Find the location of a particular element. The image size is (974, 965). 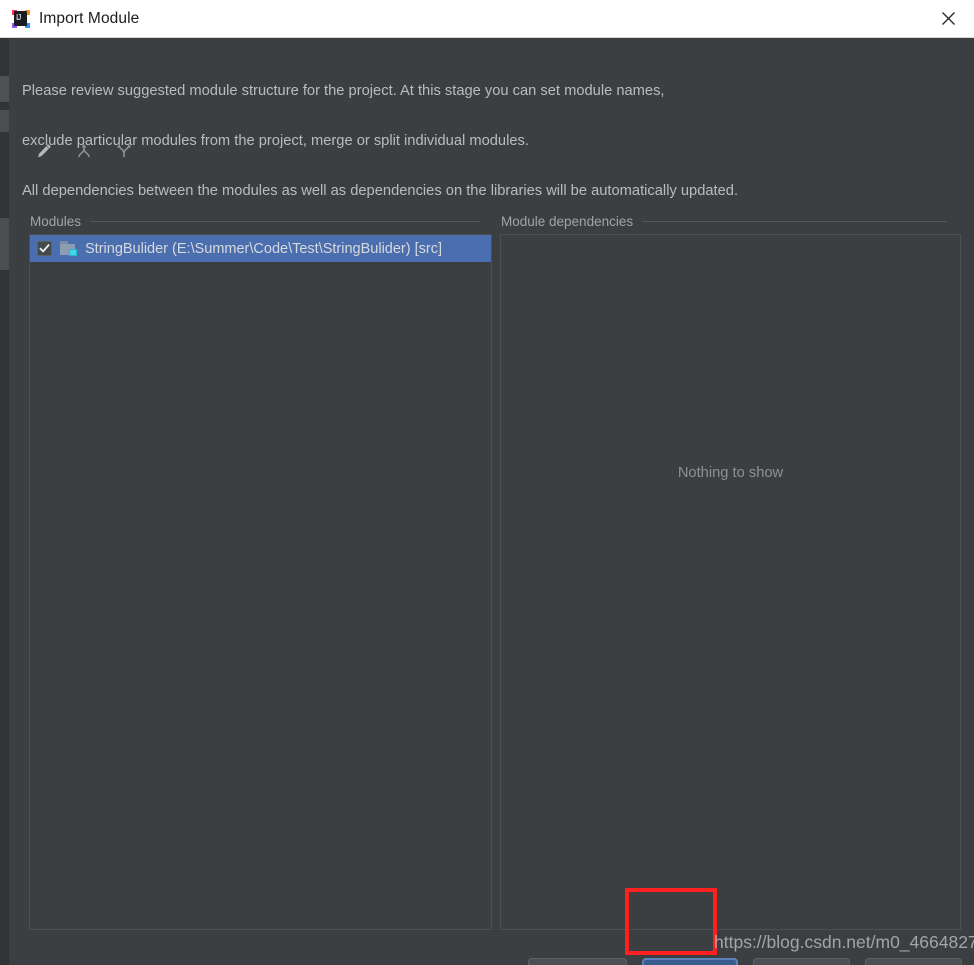

edit-pencil-icon is located at coordinates (44, 151).